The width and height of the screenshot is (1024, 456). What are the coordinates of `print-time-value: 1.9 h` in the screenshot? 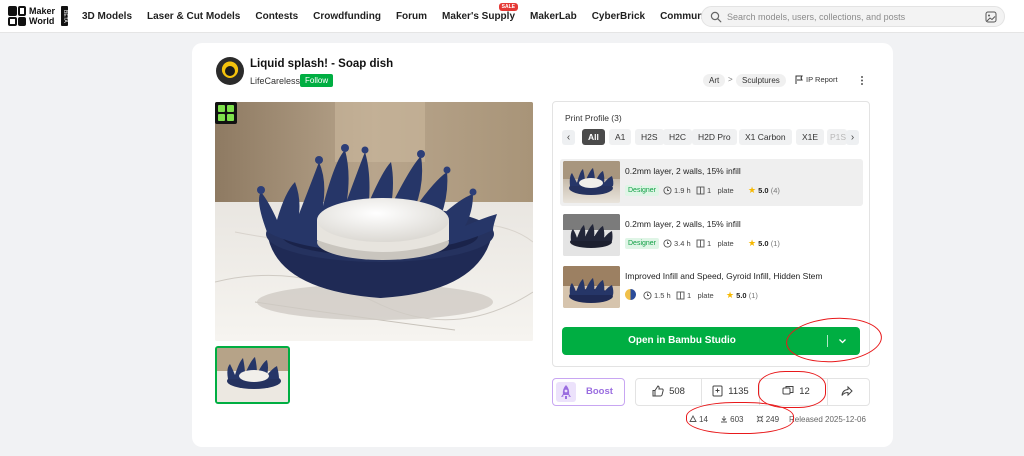 It's located at (682, 190).